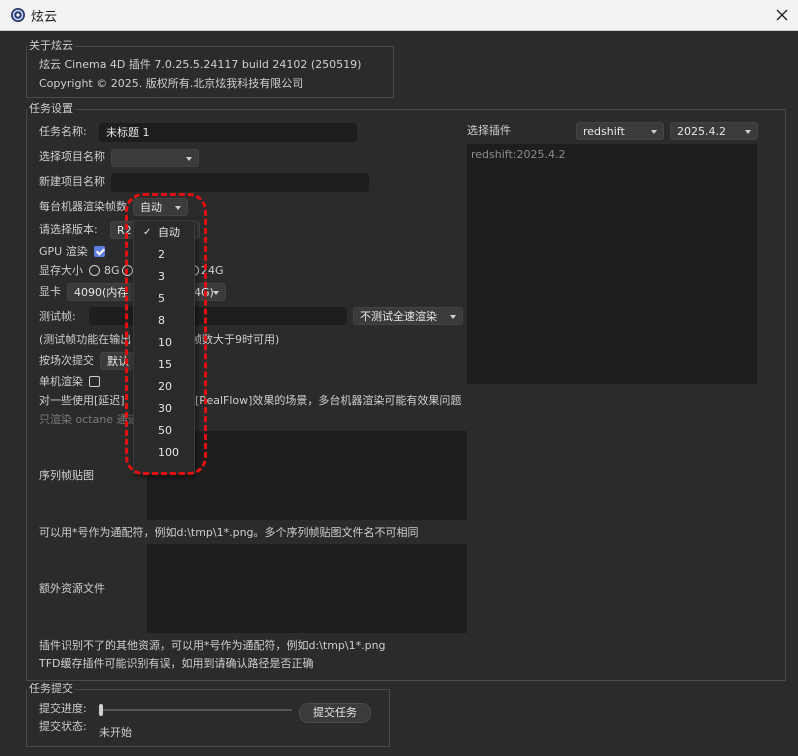 Image resolution: width=798 pixels, height=756 pixels. I want to click on test-mode-value: 不测试全速渲染, so click(398, 316).